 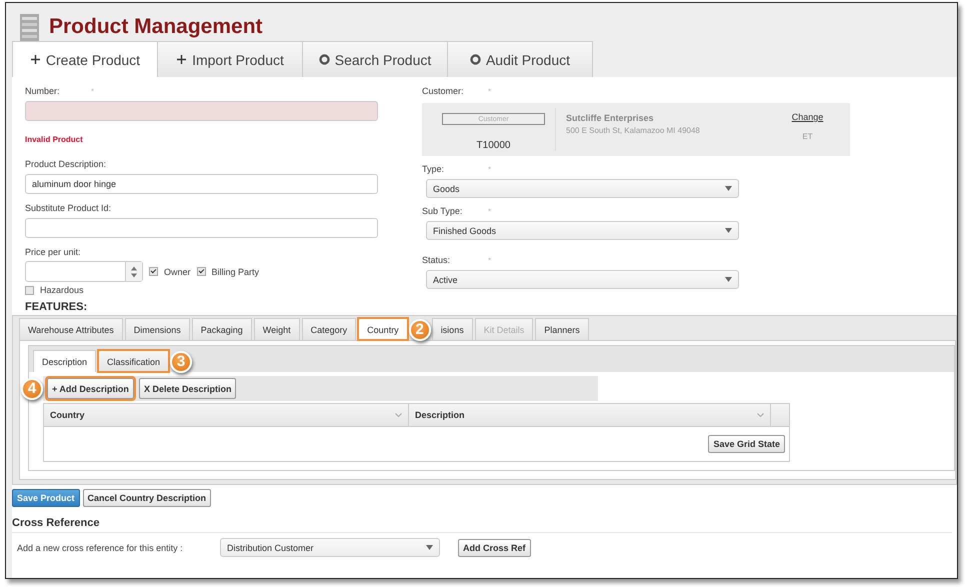 What do you see at coordinates (582, 230) in the screenshot?
I see `dropdown-select: Finished Goods` at bounding box center [582, 230].